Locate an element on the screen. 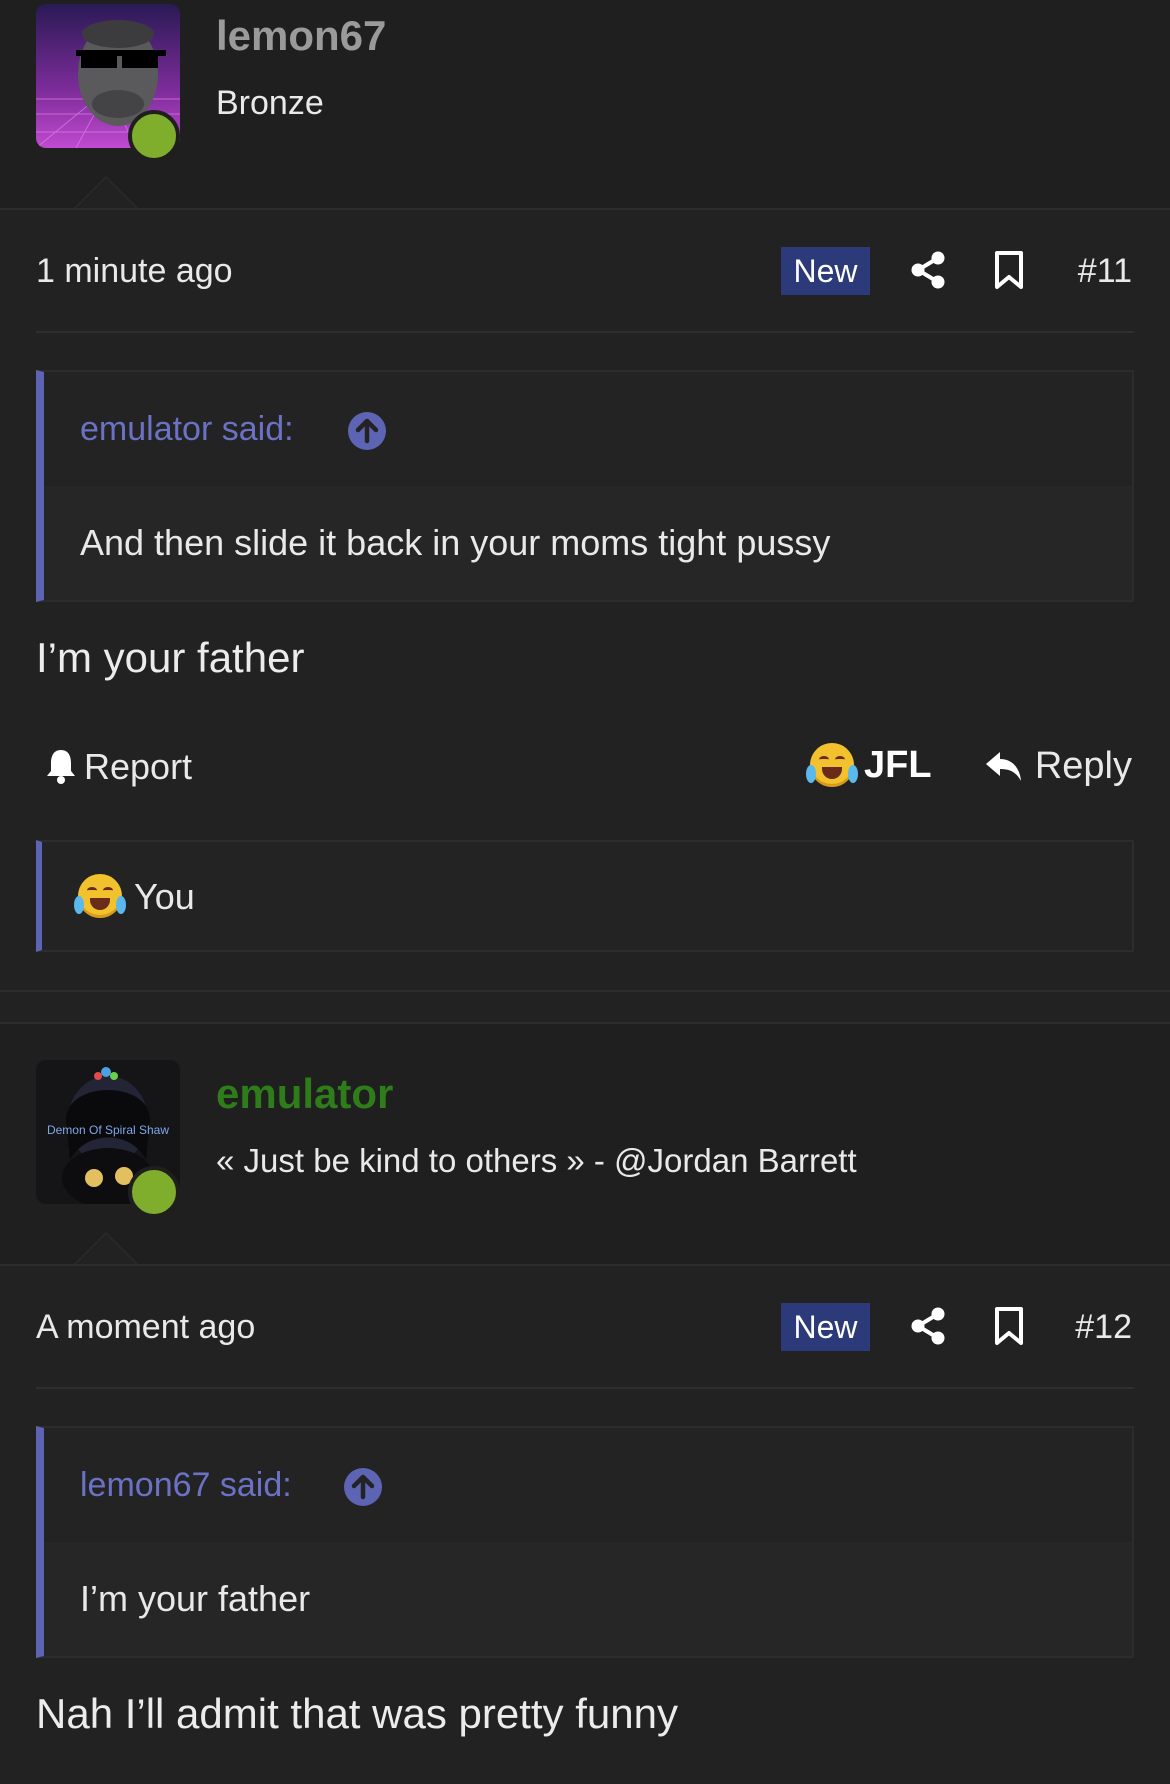 The image size is (1170, 1784). post-message: I’m your father is located at coordinates (170, 657).